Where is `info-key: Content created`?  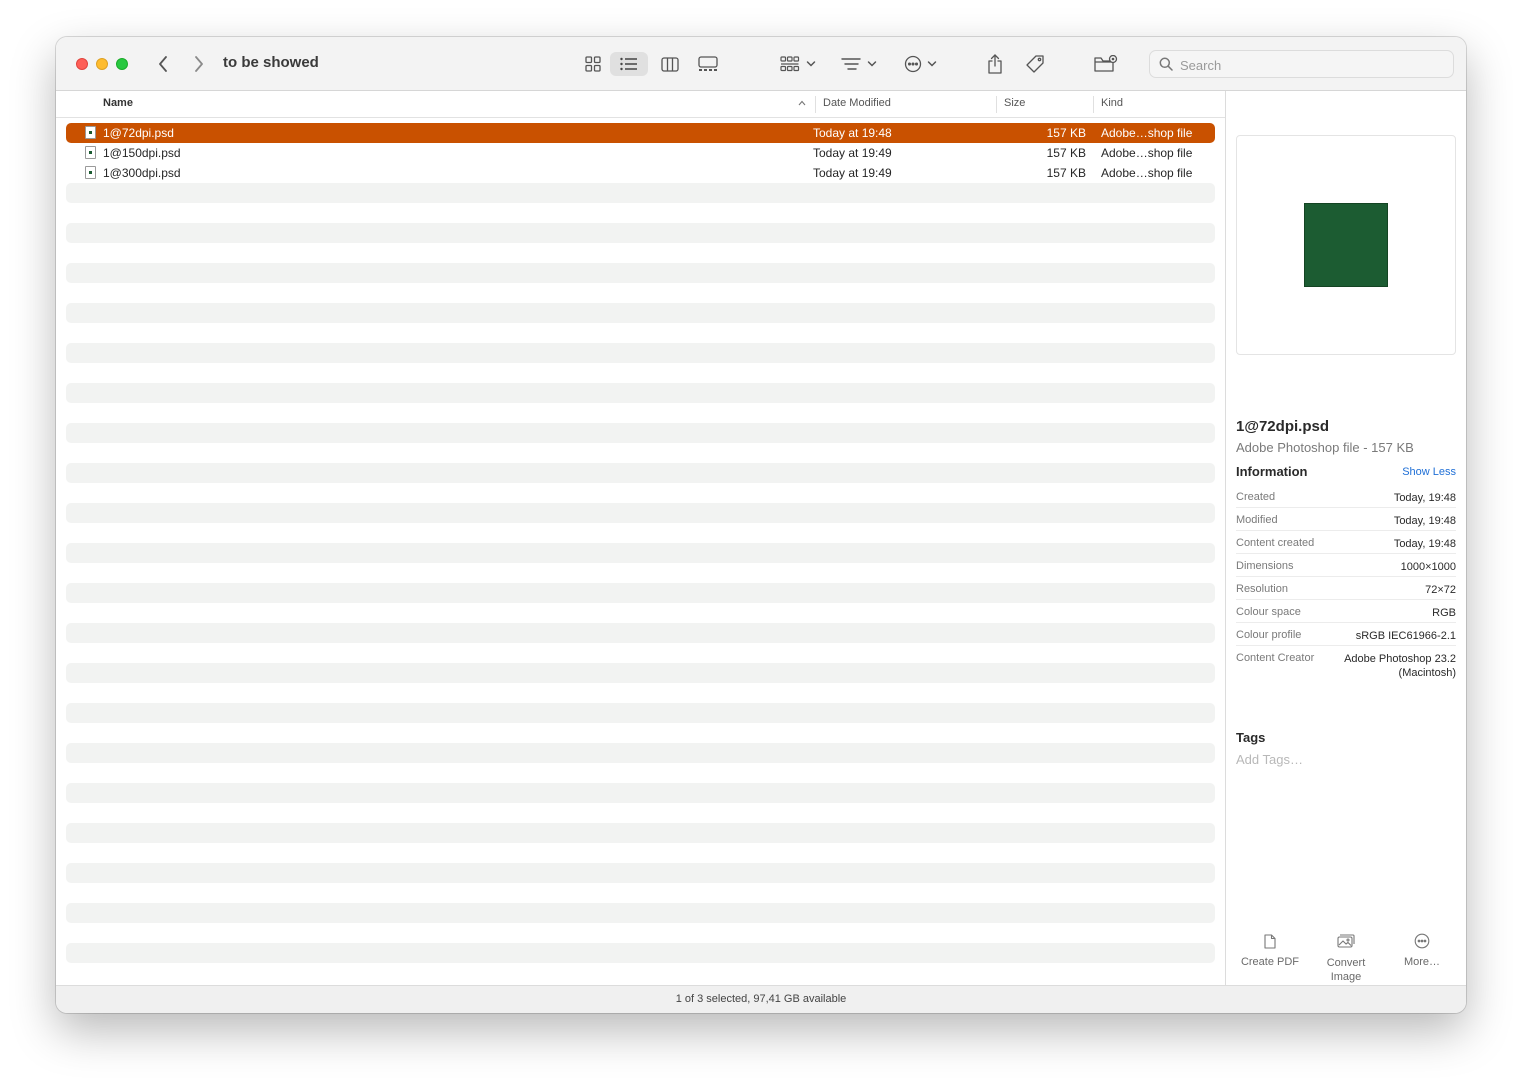
info-key: Content created is located at coordinates (1275, 543).